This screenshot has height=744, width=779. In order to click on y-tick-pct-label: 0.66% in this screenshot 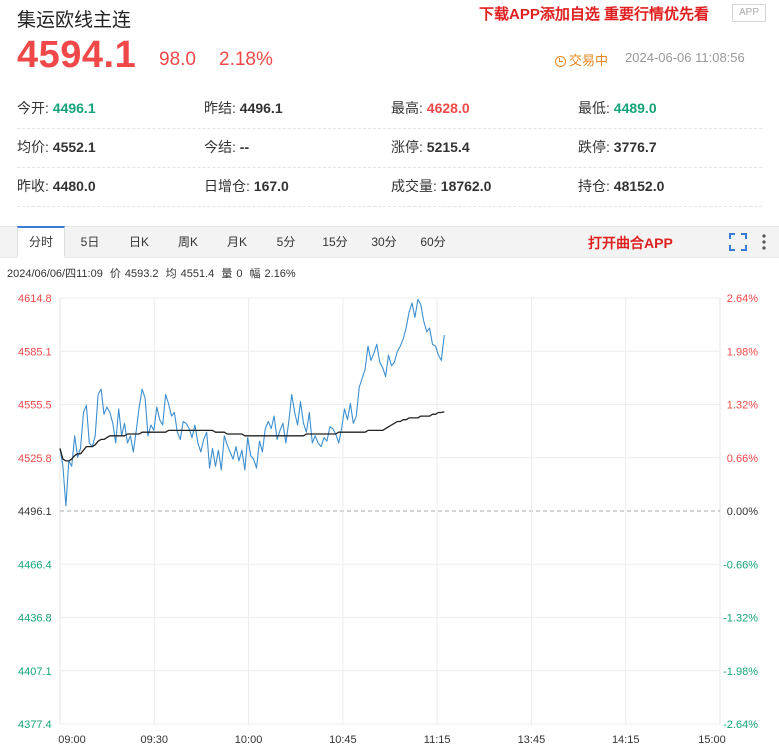, I will do `click(742, 459)`.